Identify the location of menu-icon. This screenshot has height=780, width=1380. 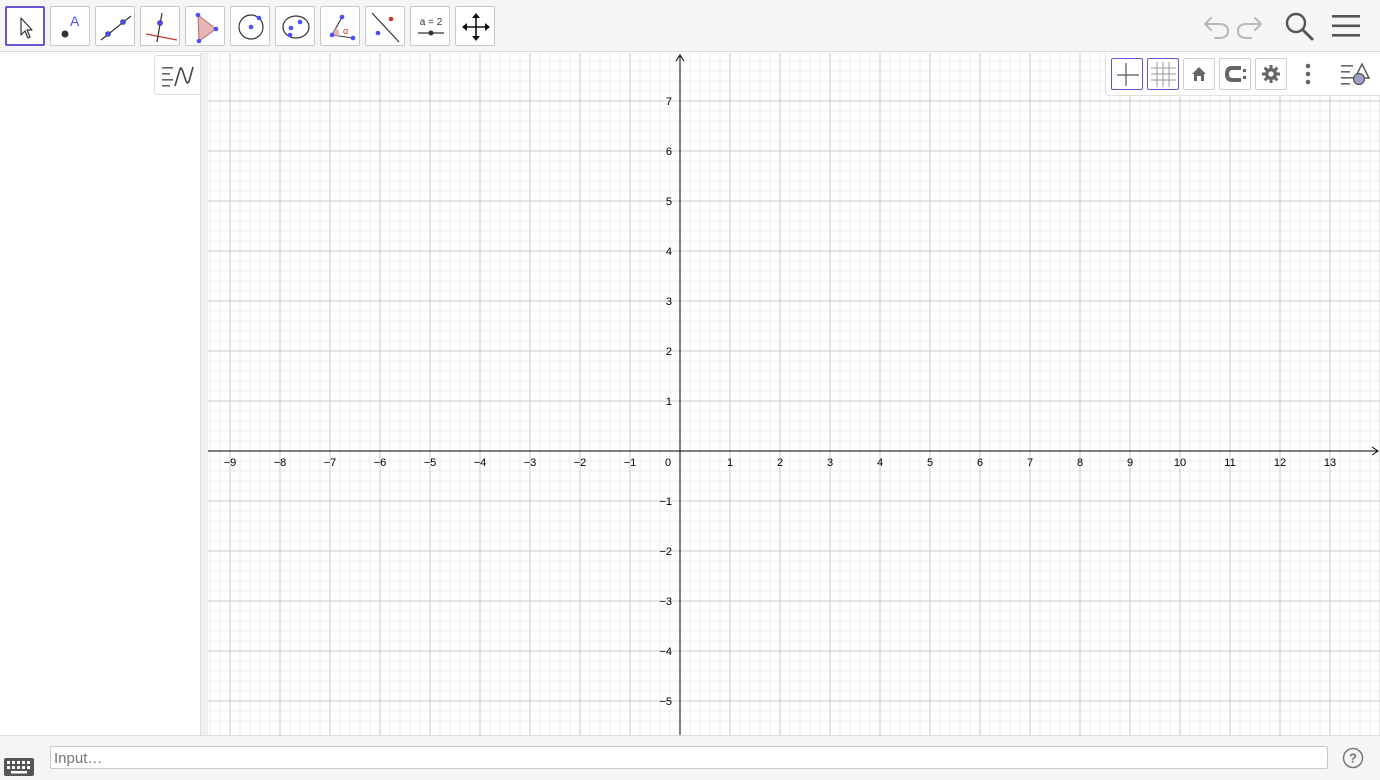
(1346, 26).